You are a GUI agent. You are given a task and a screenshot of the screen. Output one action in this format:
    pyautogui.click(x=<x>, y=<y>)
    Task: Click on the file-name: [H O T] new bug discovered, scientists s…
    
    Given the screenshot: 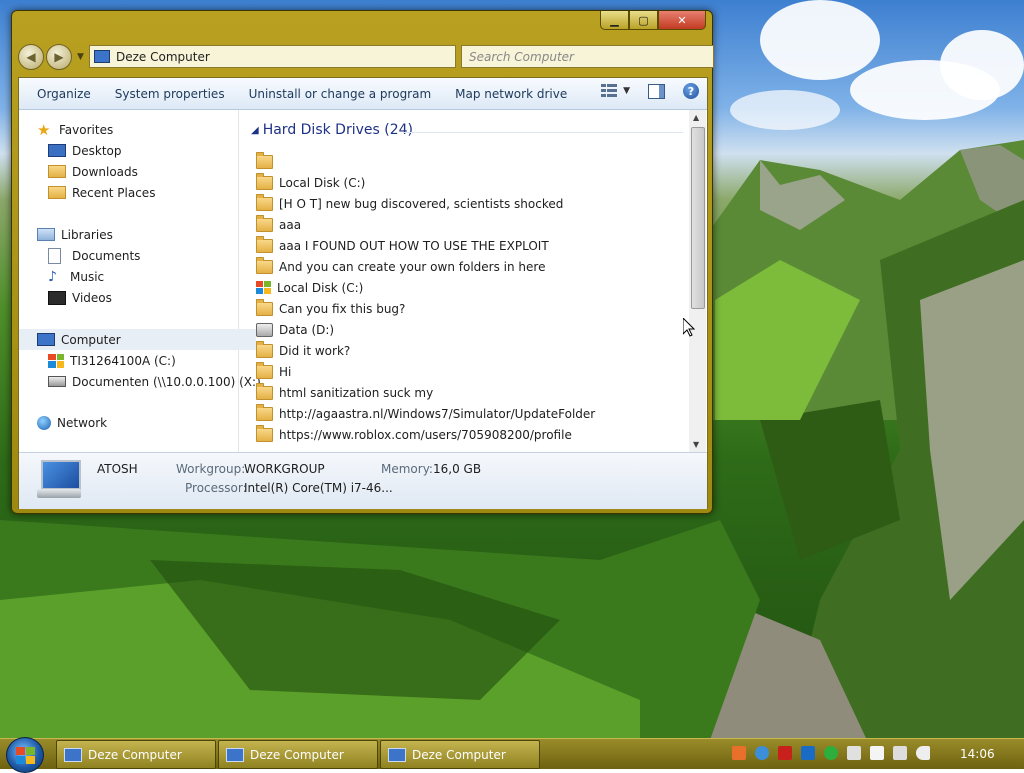 What is the action you would take?
    pyautogui.click(x=421, y=203)
    